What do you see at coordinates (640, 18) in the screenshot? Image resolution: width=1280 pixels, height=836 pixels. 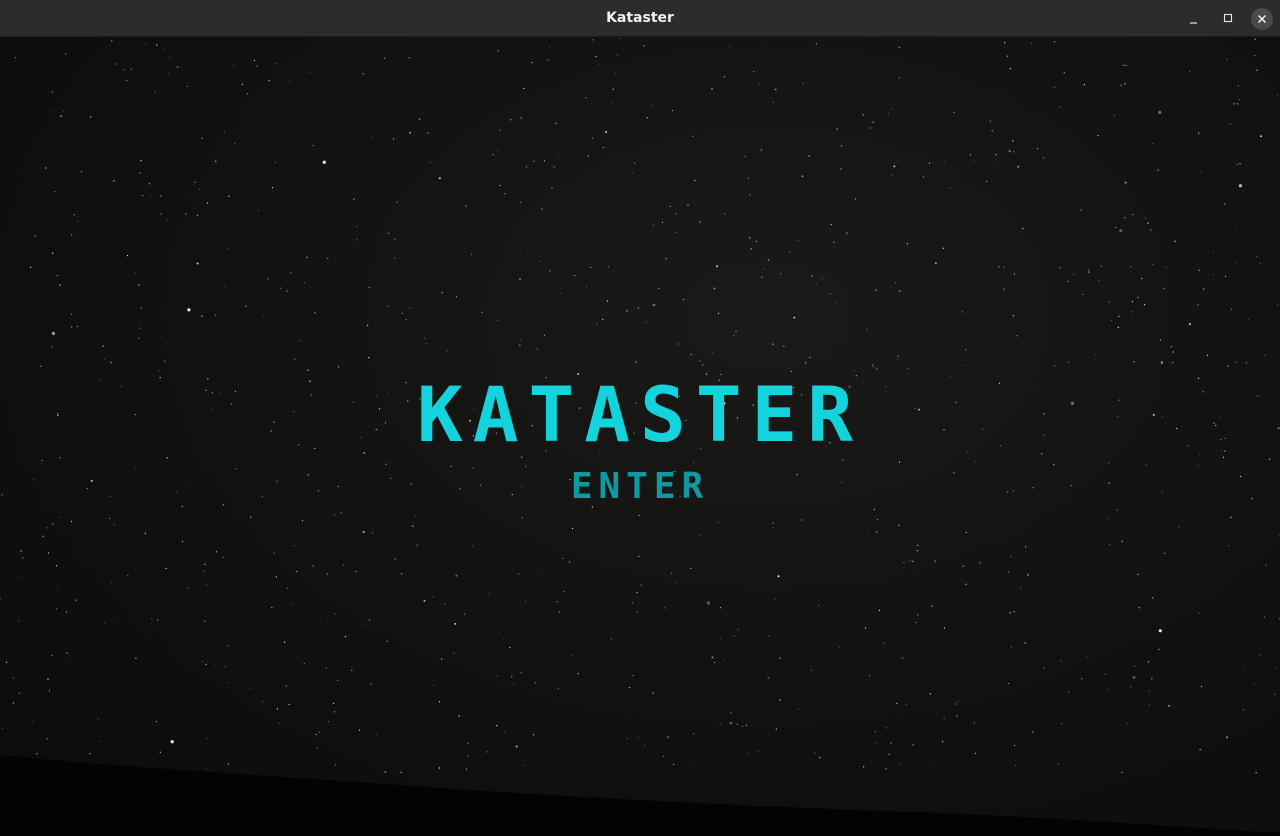 I see `title-bar: Kataster` at bounding box center [640, 18].